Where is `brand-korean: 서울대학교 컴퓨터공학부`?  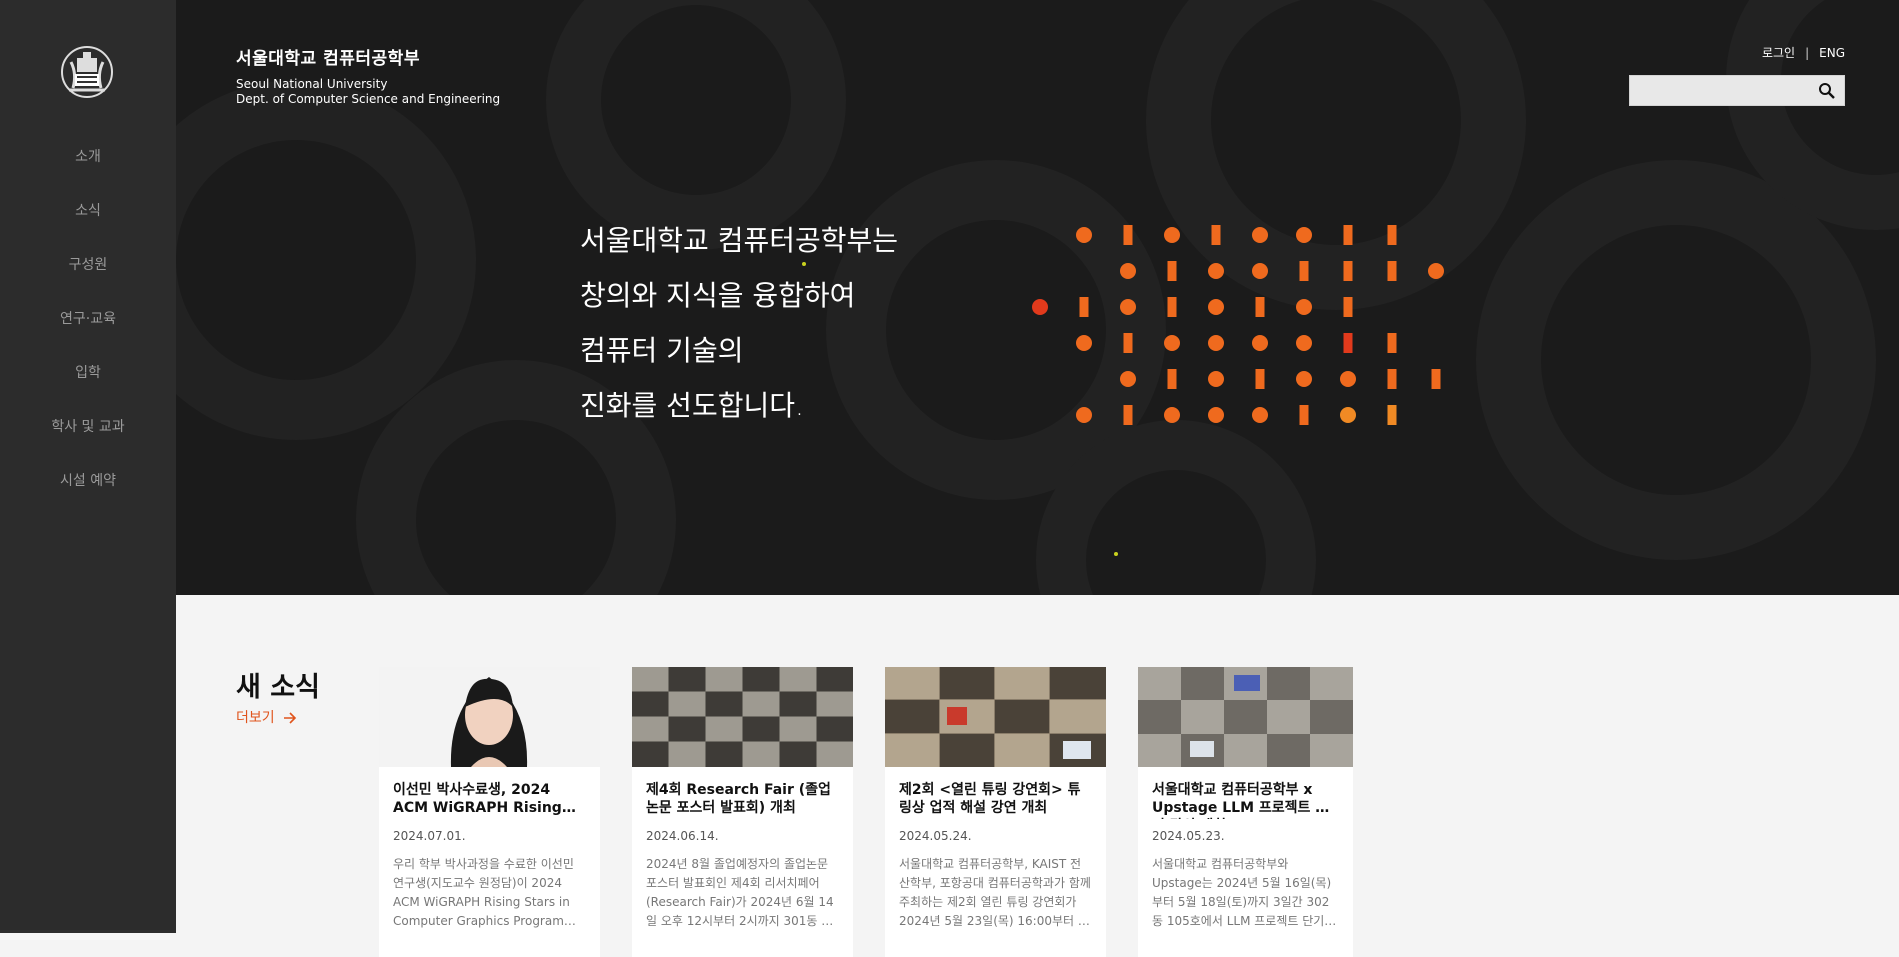 brand-korean: 서울대학교 컴퓨터공학부 is located at coordinates (328, 59).